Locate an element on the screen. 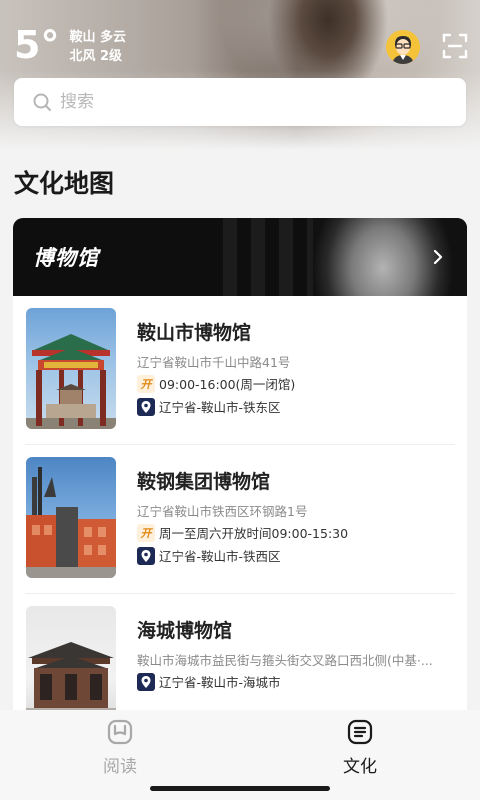 The height and width of the screenshot is (800, 480). museum-name: 鞍山市博物馆 is located at coordinates (194, 333).